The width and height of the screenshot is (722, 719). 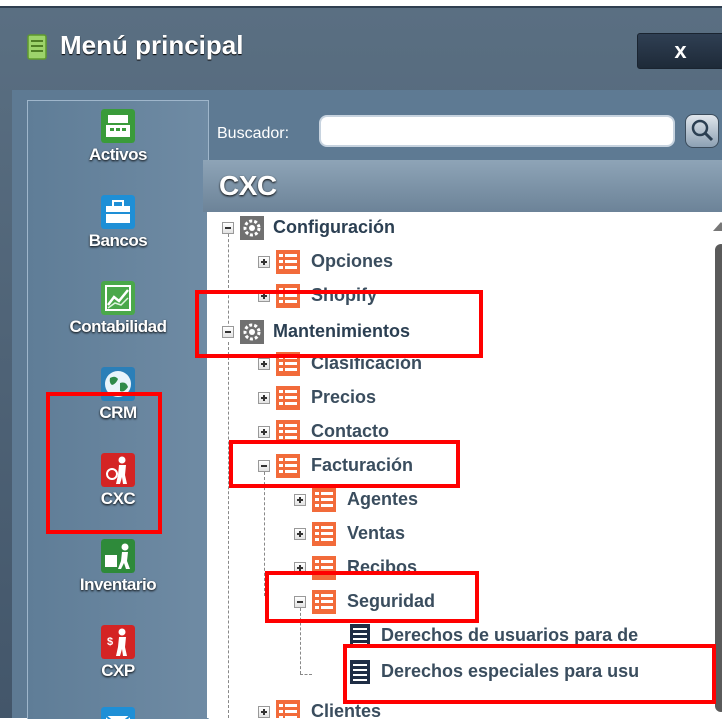 What do you see at coordinates (462, 186) in the screenshot?
I see `panel-title: CXC` at bounding box center [462, 186].